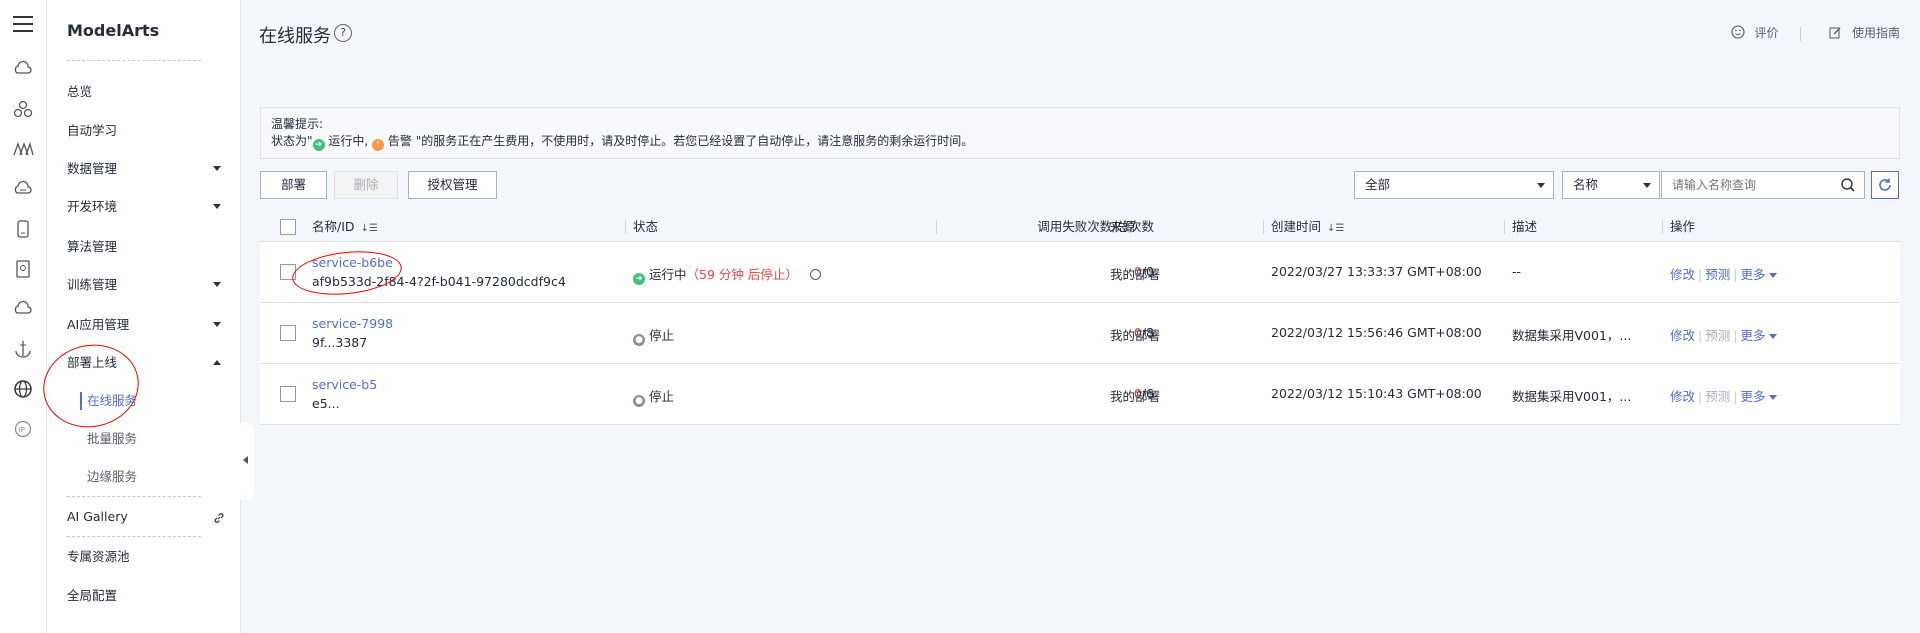 The image size is (1920, 633). What do you see at coordinates (23, 109) in the screenshot?
I see `cluster-icon` at bounding box center [23, 109].